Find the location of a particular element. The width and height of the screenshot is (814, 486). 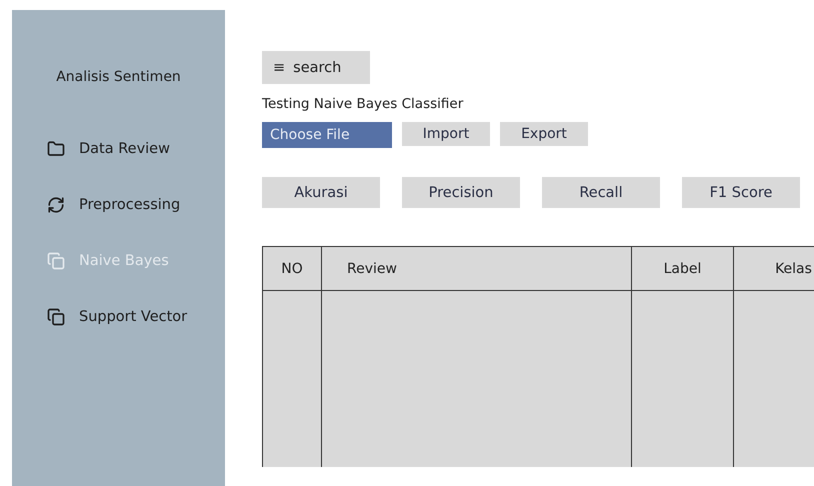

column-header: Kelas is located at coordinates (774, 269).